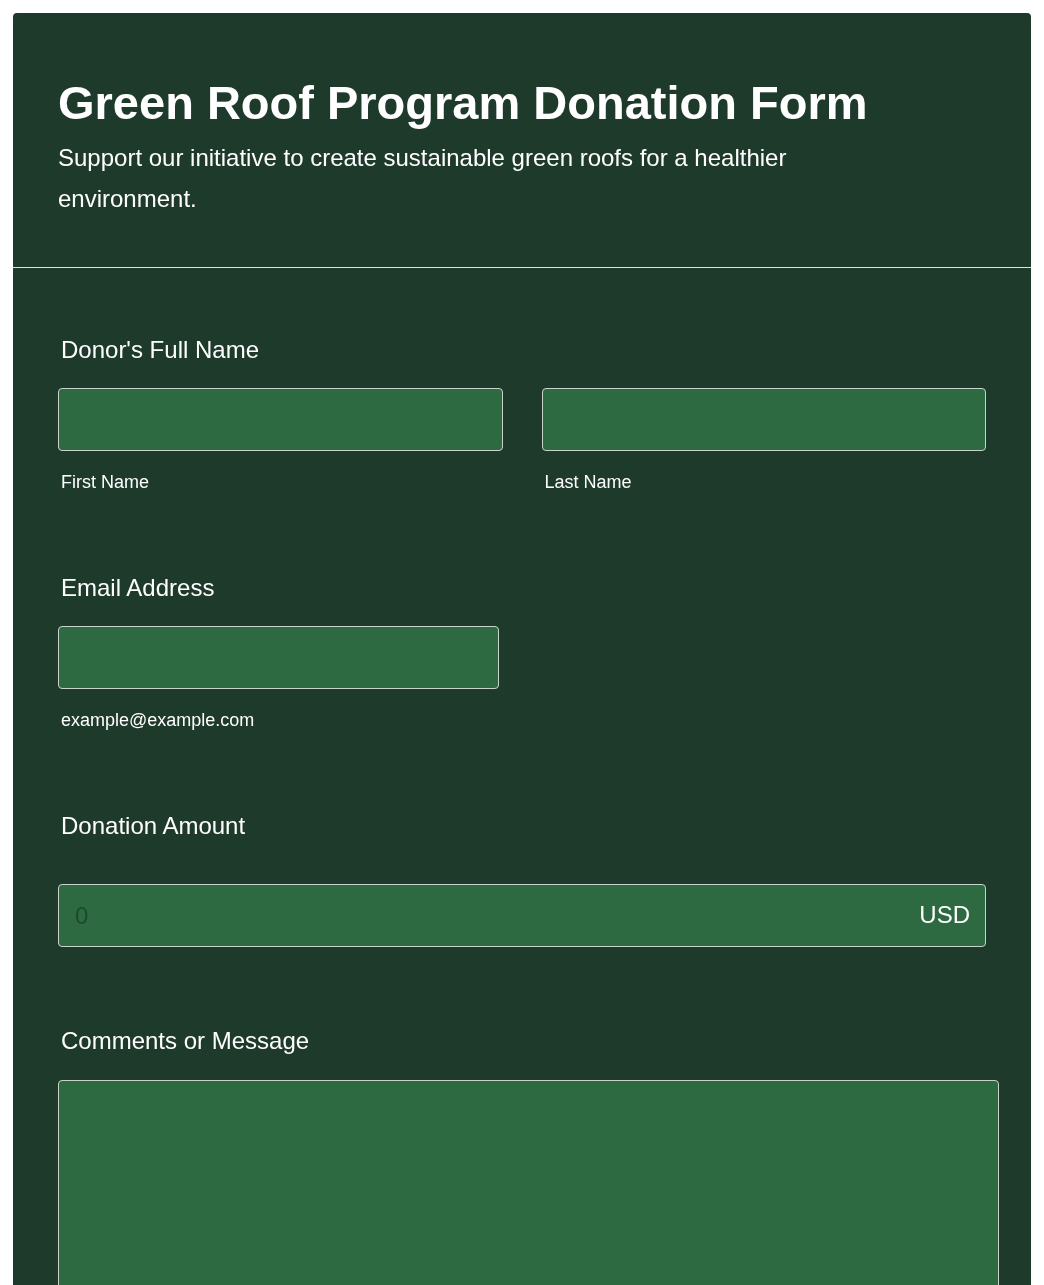 The width and height of the screenshot is (1044, 1285). I want to click on field-label: Comments or Message, so click(186, 1041).